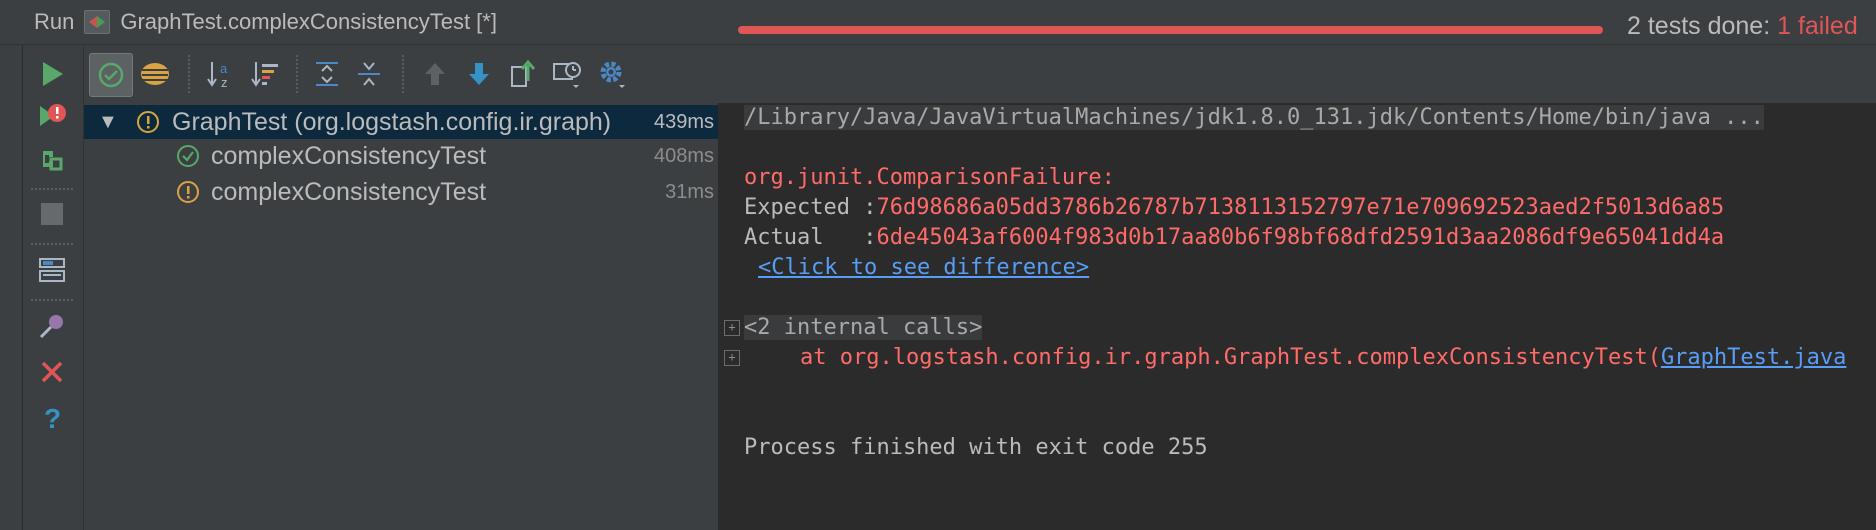  Describe the element at coordinates (1170, 30) in the screenshot. I see `test-progress-bar` at that location.